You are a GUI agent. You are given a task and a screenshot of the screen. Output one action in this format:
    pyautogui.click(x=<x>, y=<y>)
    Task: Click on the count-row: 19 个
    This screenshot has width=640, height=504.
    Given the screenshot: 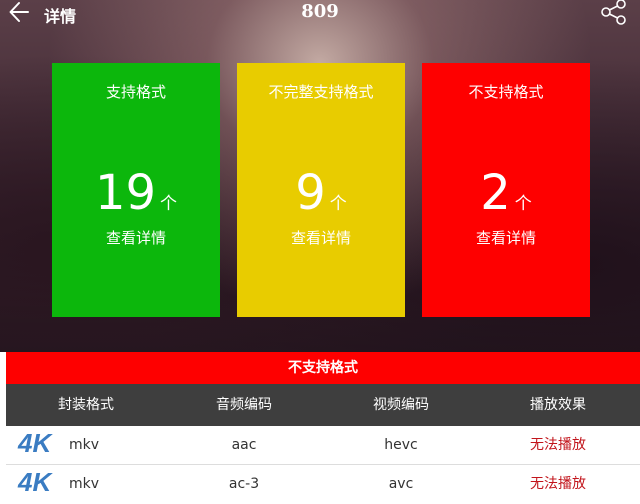 What is the action you would take?
    pyautogui.click(x=136, y=193)
    